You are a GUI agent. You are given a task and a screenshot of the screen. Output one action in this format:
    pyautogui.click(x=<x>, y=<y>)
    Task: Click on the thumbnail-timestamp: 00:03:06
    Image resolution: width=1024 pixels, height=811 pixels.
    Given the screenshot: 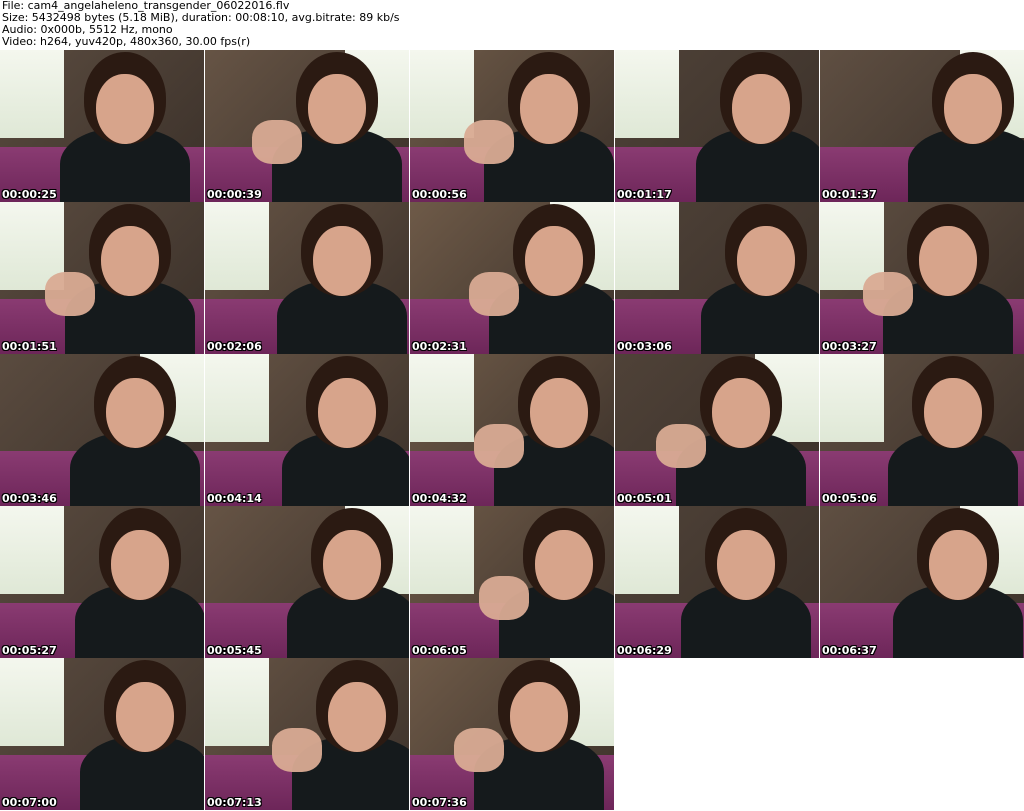 What is the action you would take?
    pyautogui.click(x=644, y=346)
    